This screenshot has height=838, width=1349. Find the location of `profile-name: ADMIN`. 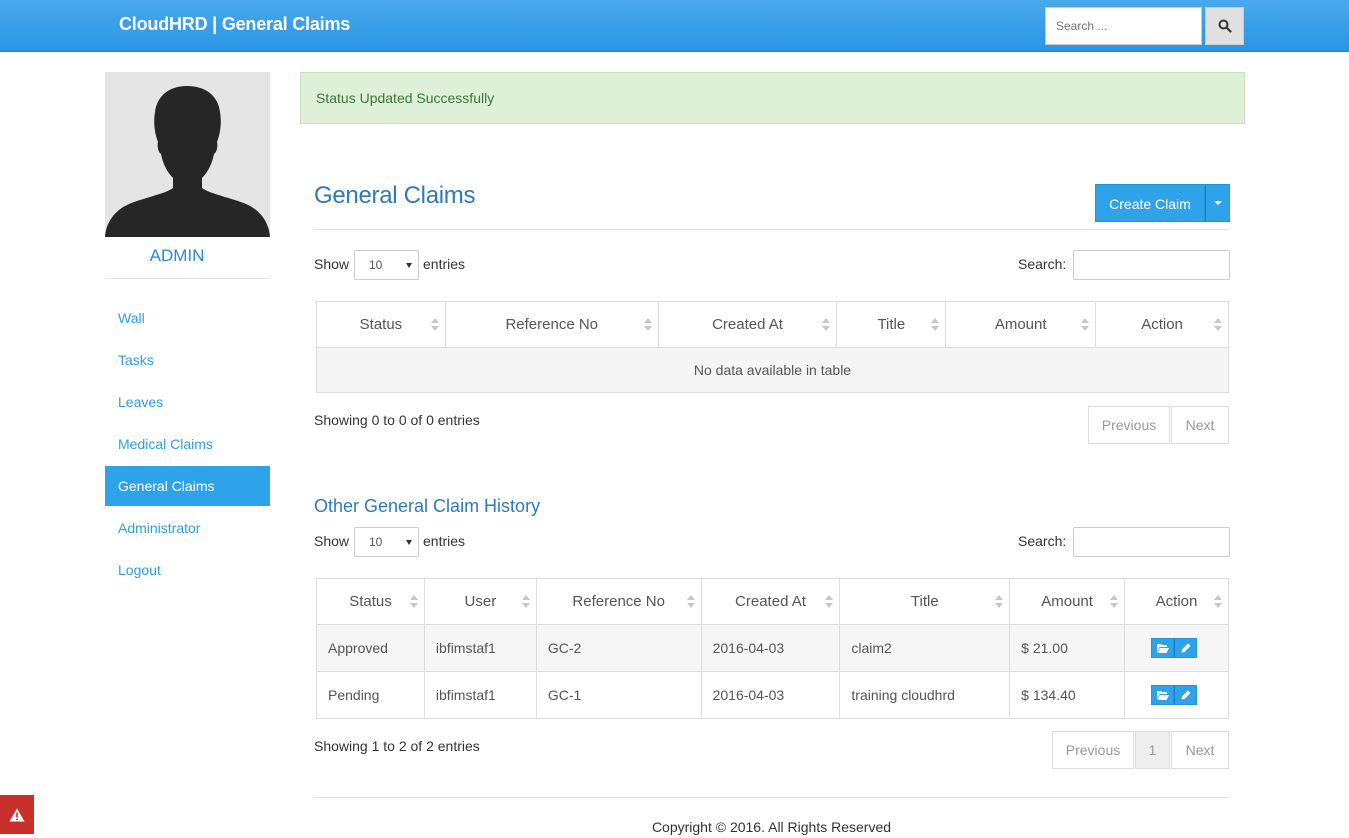

profile-name: ADMIN is located at coordinates (177, 255).